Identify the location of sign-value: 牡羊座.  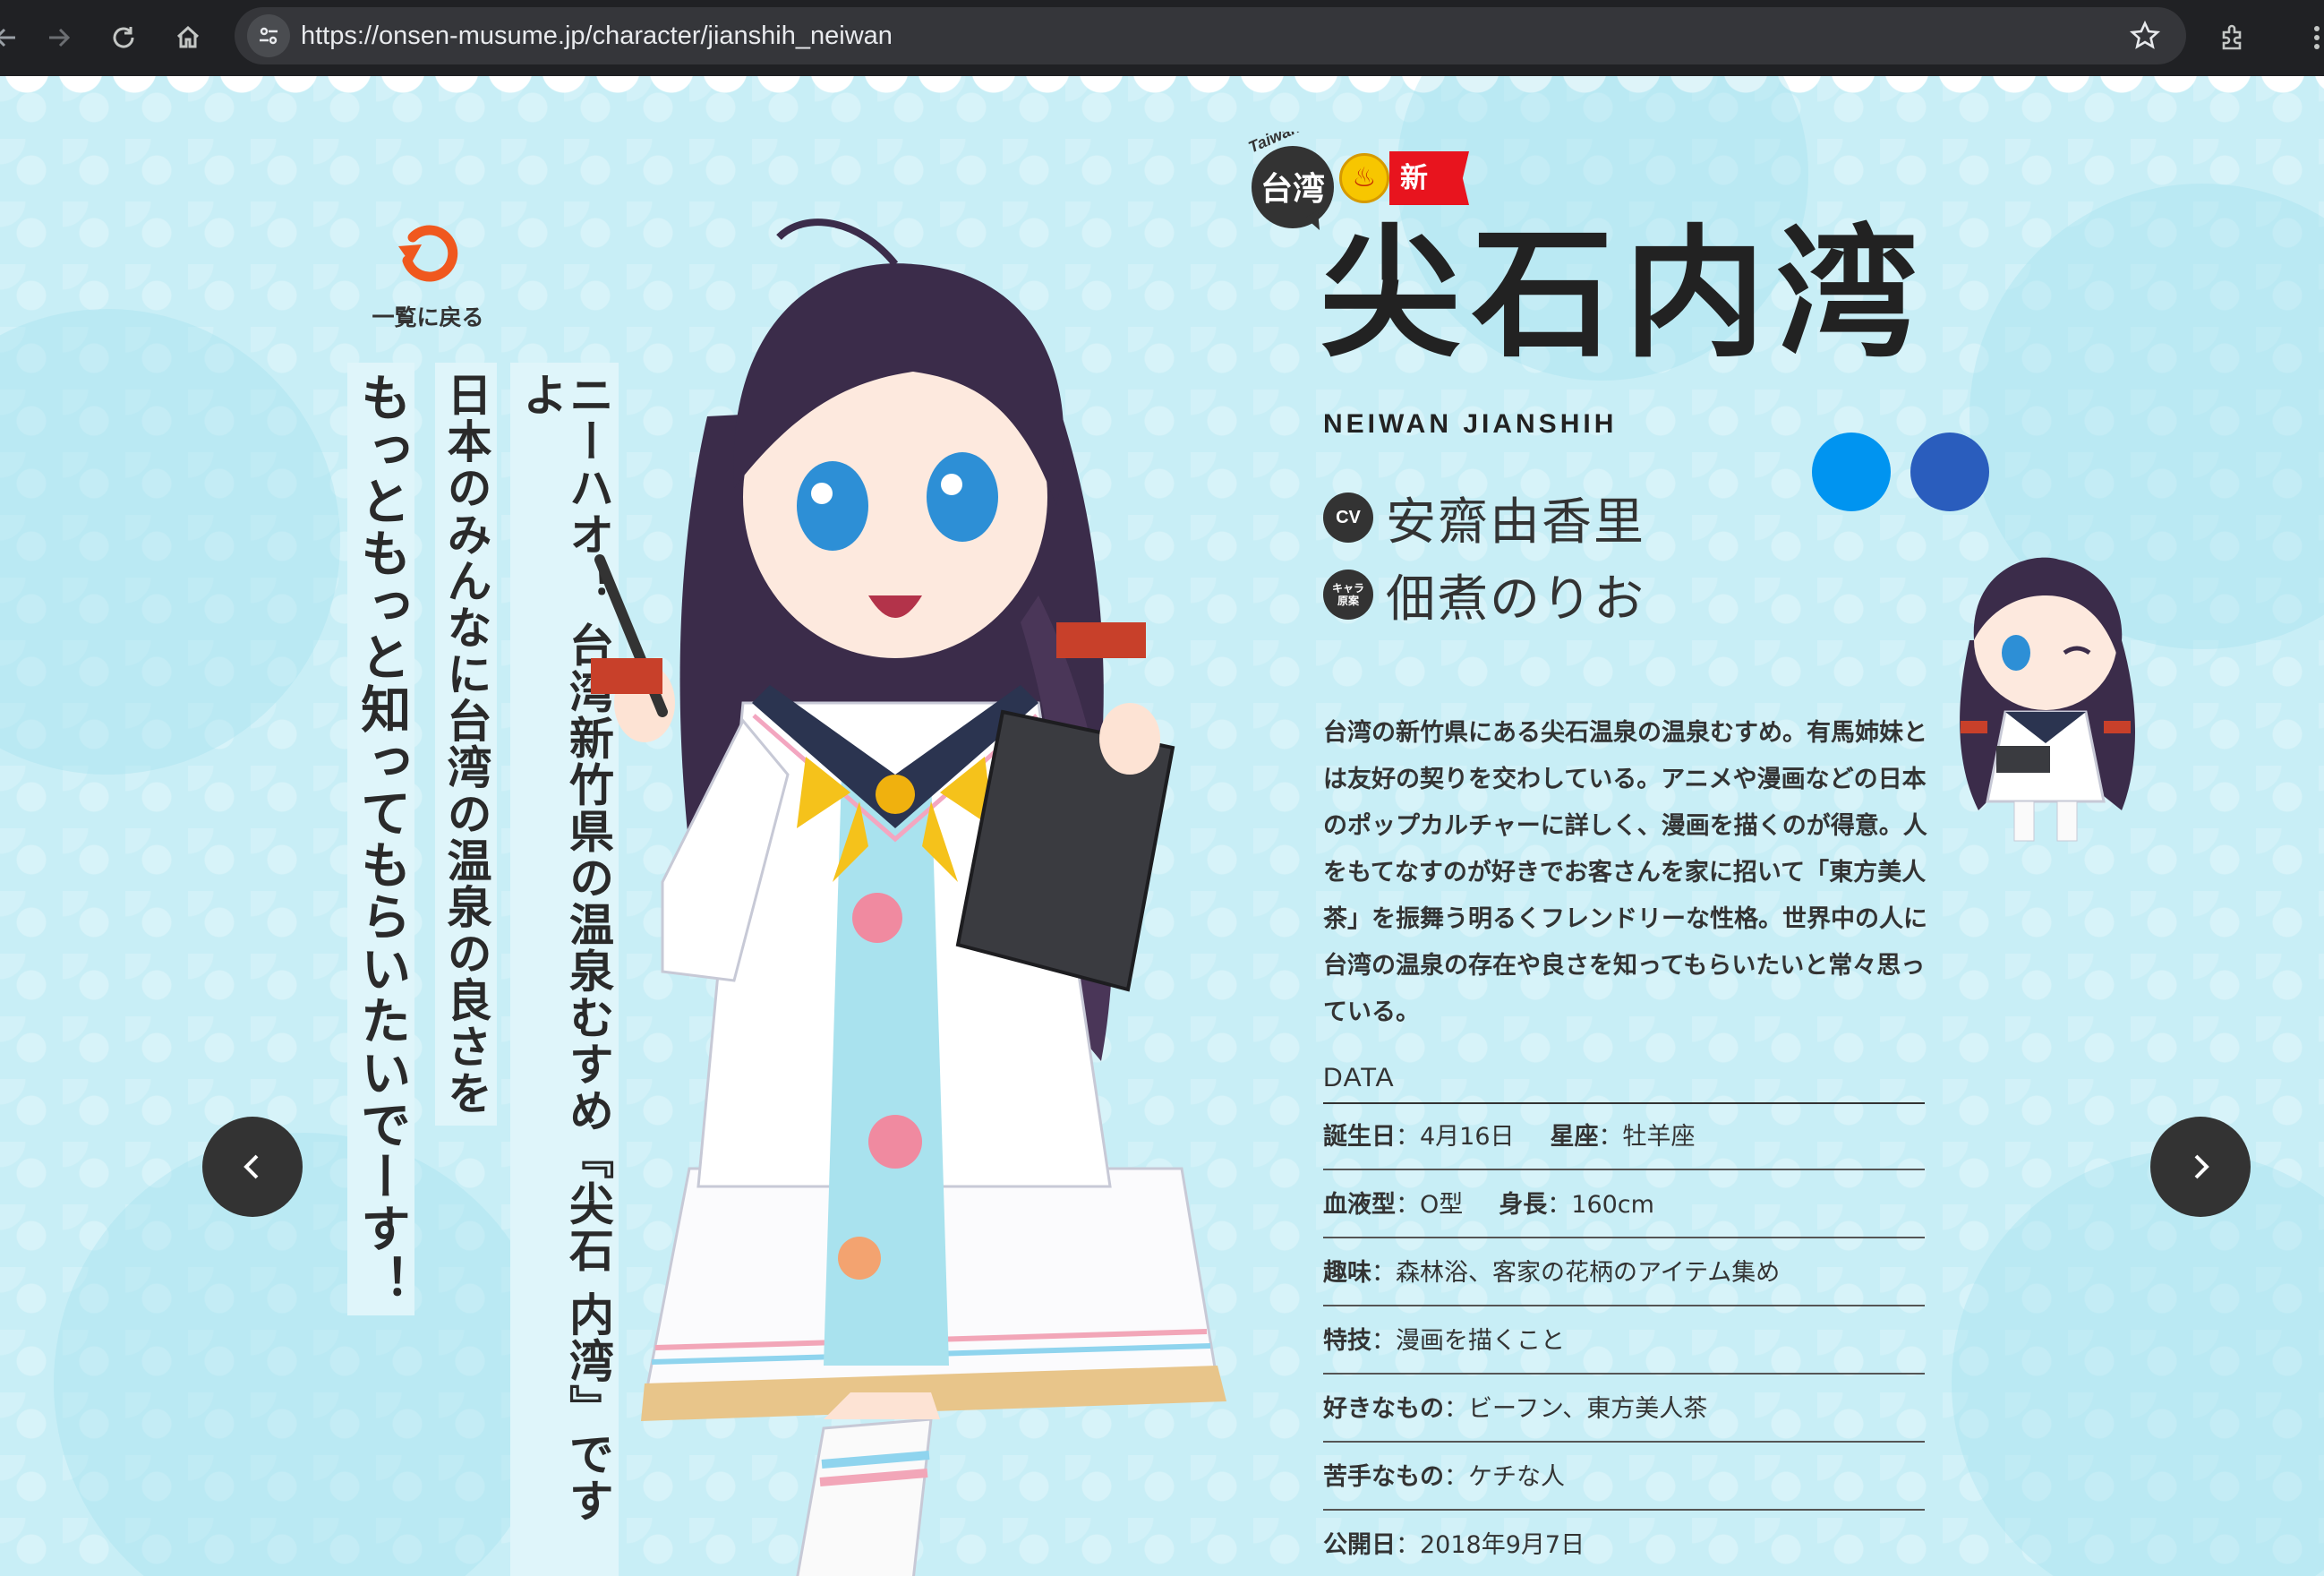
(1659, 1137).